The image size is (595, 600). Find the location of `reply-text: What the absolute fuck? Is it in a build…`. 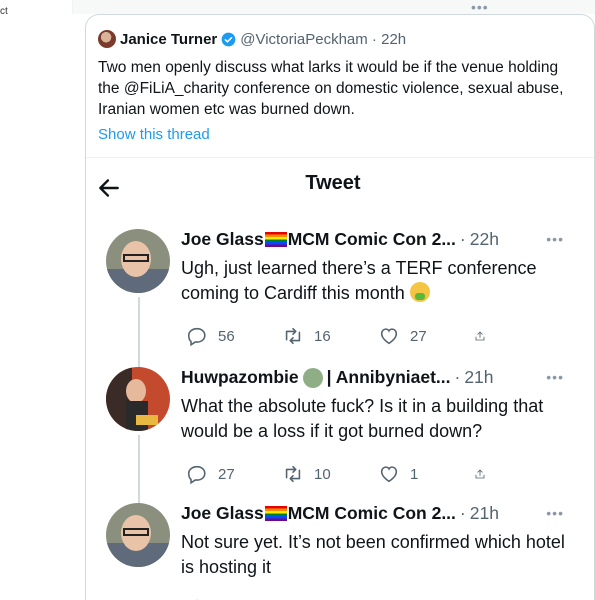

reply-text: What the absolute fuck? Is it in a build… is located at coordinates (362, 418).